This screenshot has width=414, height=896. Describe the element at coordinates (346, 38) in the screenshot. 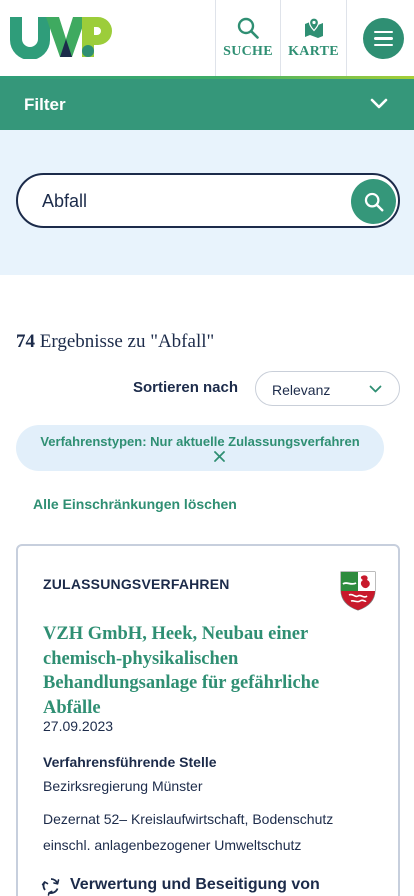

I see `header-divider` at that location.